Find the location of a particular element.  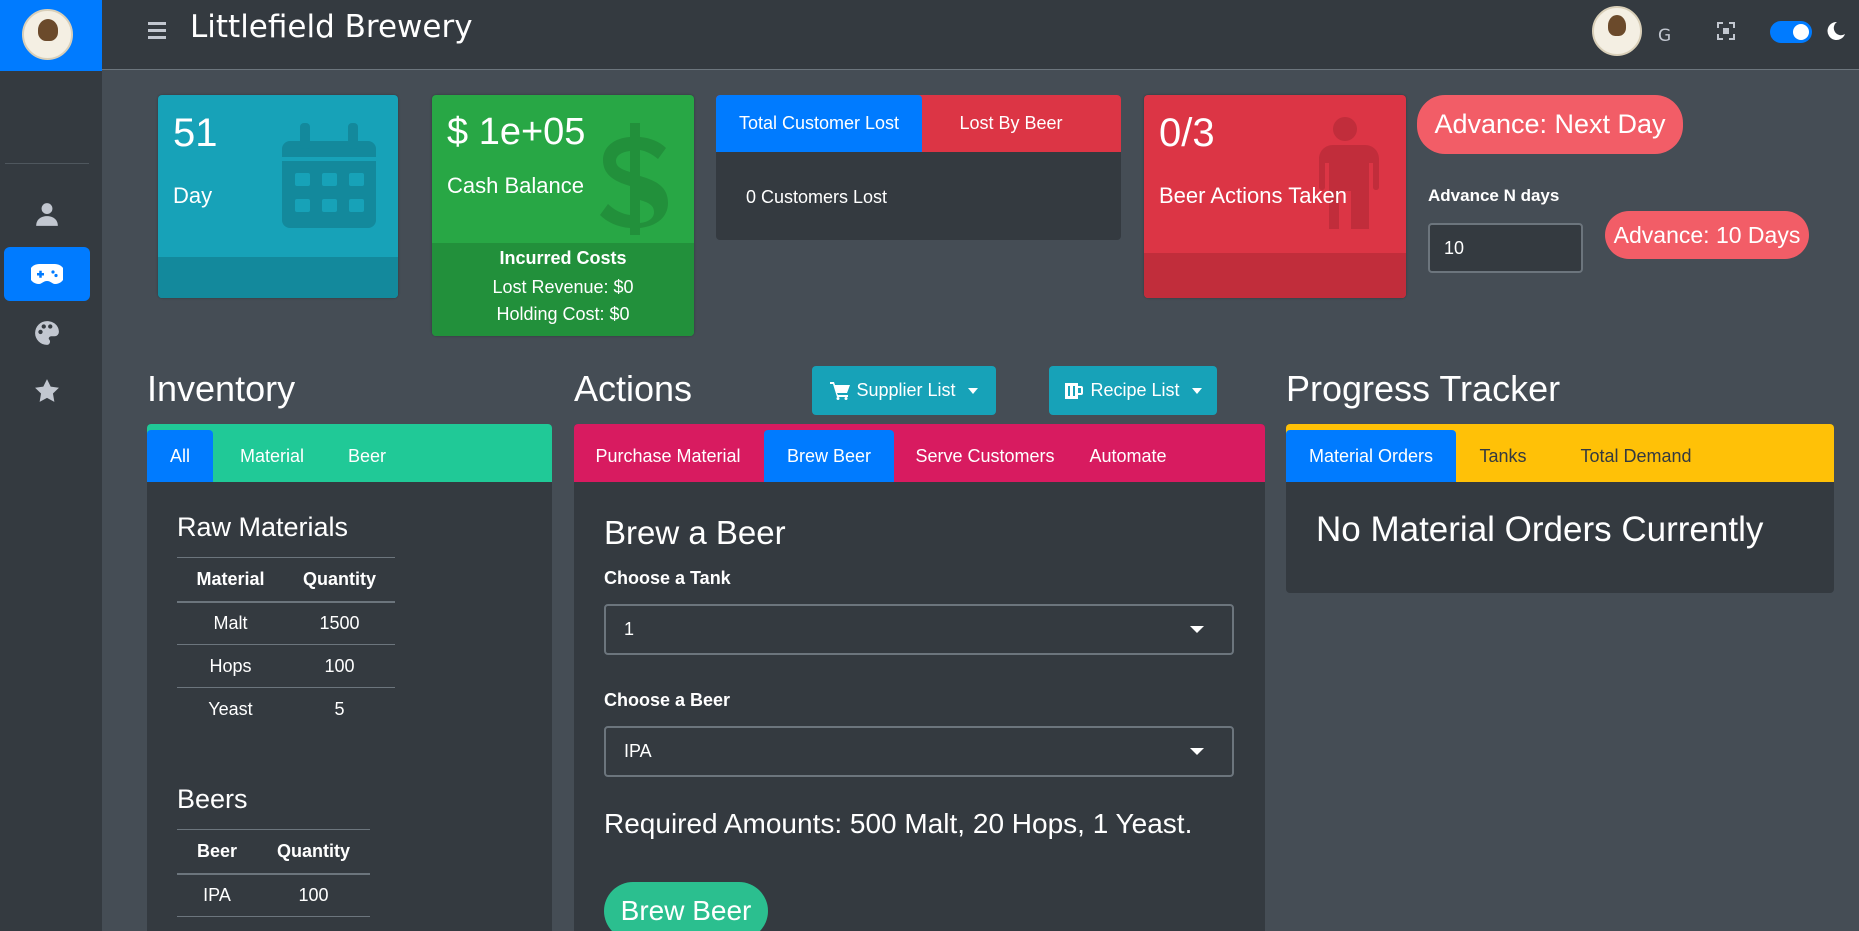

star-icon is located at coordinates (47, 390).